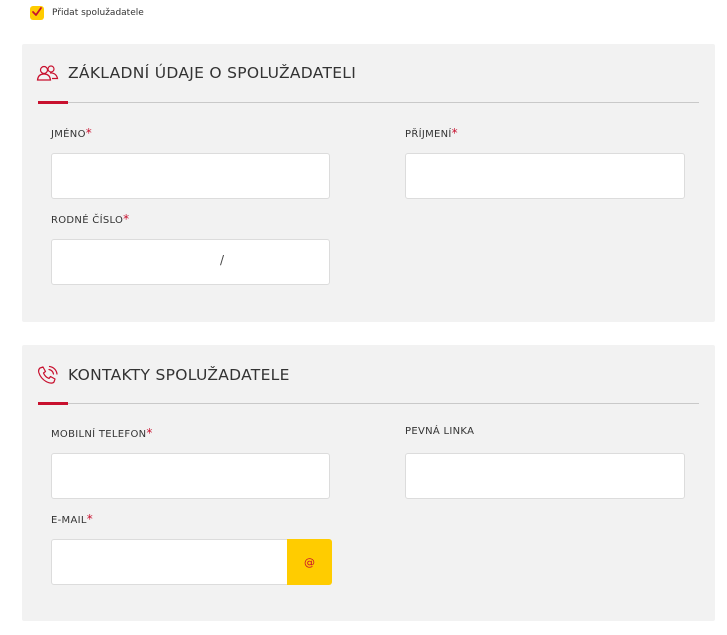 This screenshot has height=635, width=727. Describe the element at coordinates (48, 374) in the screenshot. I see `phone-icon` at that location.